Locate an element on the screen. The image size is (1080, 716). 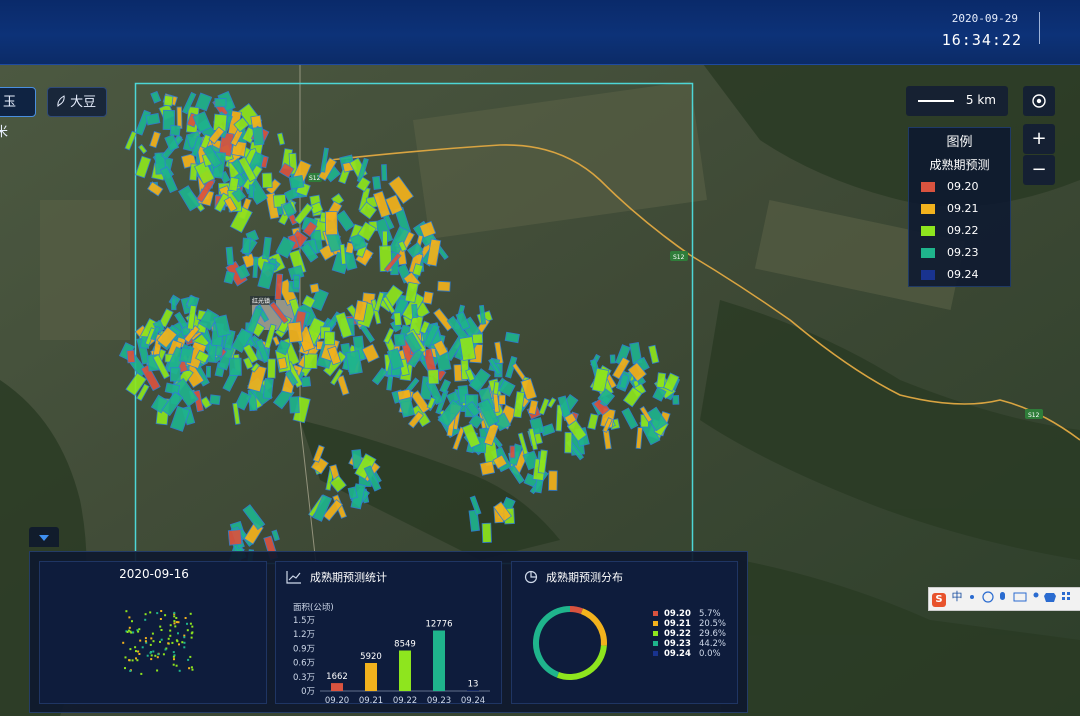
bar-09.20 is located at coordinates (337, 687).